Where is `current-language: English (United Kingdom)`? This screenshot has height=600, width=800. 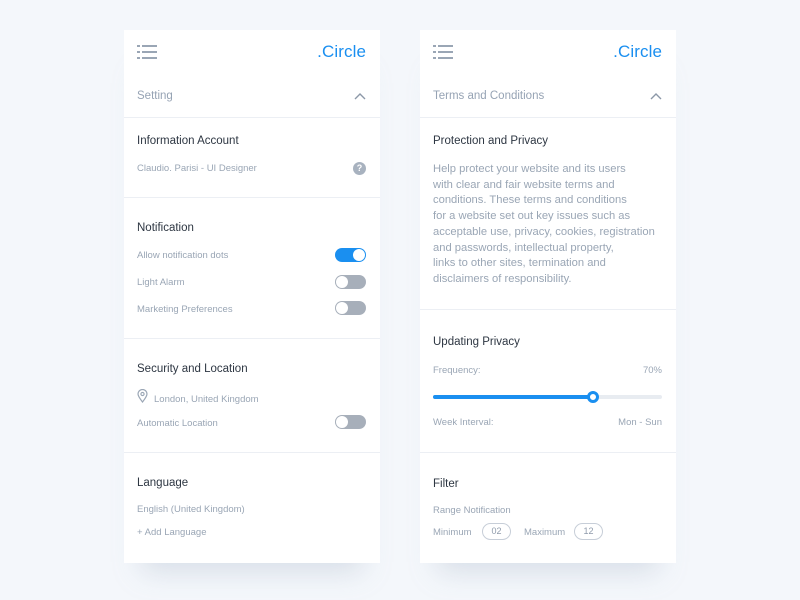 current-language: English (United Kingdom) is located at coordinates (191, 509).